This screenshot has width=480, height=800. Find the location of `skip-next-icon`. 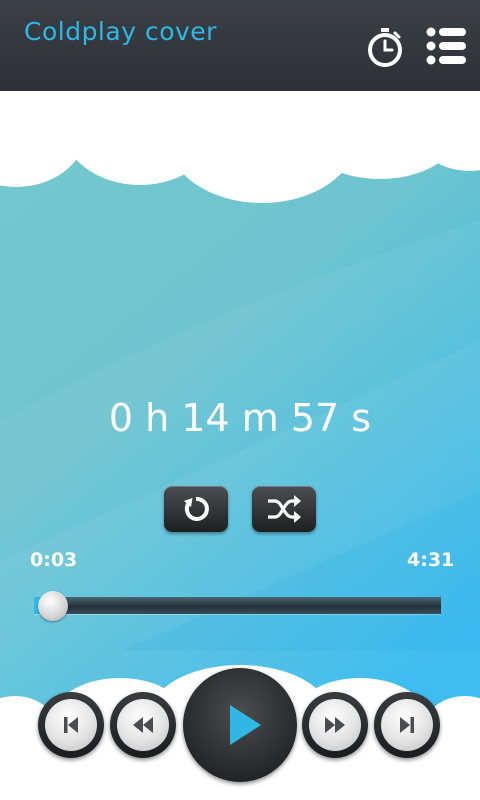

skip-next-icon is located at coordinates (407, 725).